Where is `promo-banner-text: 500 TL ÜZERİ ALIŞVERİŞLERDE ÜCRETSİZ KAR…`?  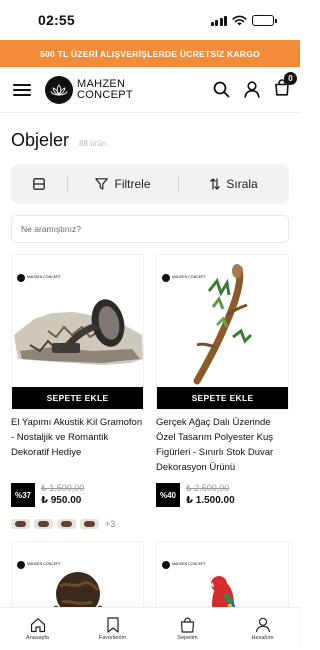
promo-banner-text: 500 TL ÜZERİ ALIŞVERİŞLERDE ÜCRETSİZ KAR… is located at coordinates (150, 53).